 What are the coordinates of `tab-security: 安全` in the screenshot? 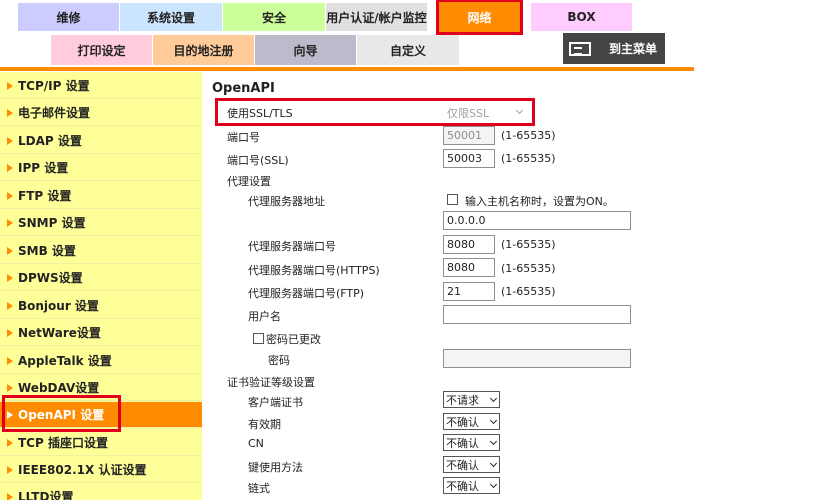 It's located at (274, 17).